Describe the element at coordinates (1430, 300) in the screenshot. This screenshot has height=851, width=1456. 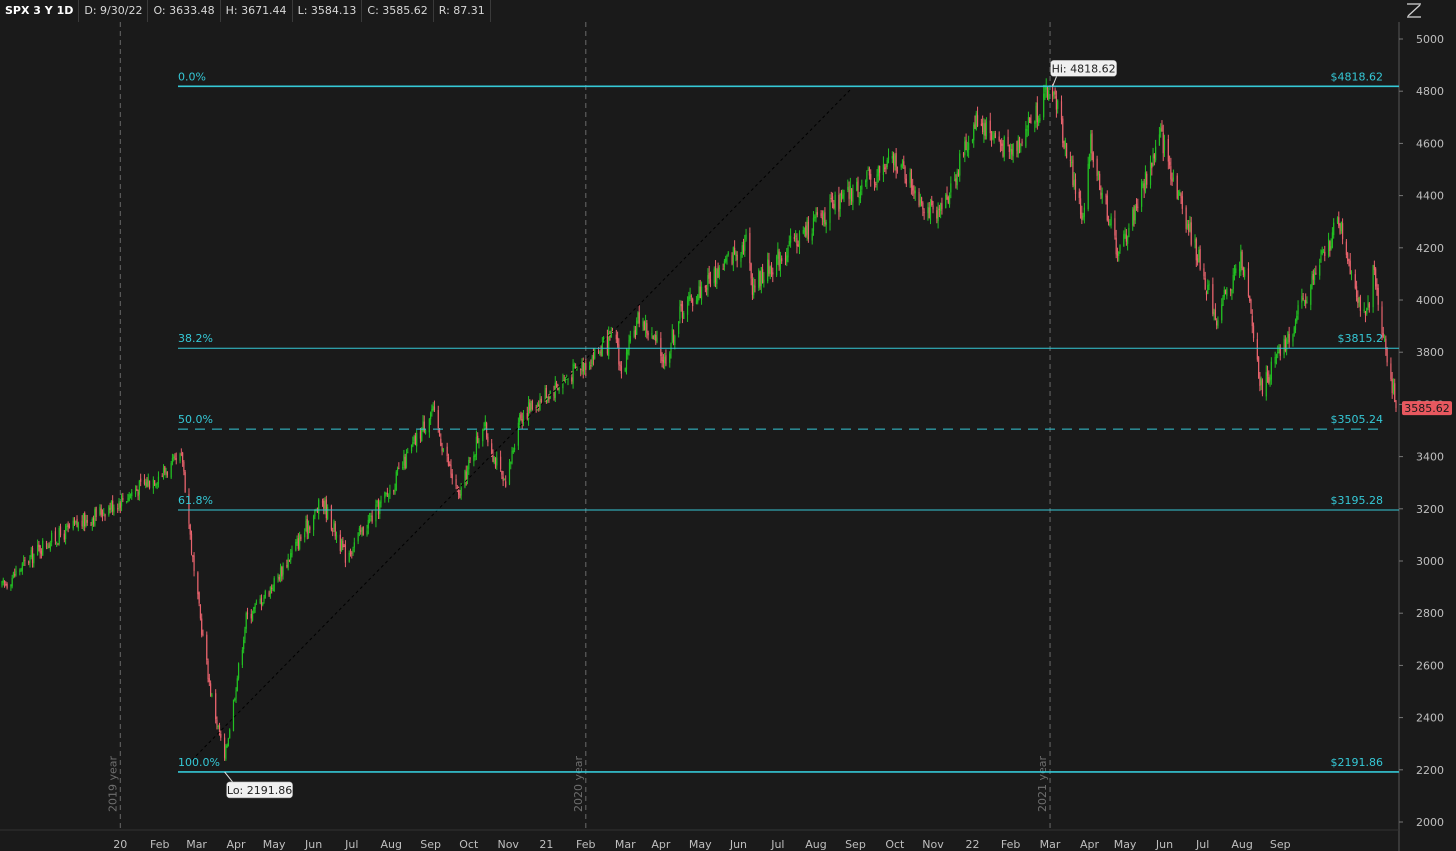
I see `y-tick-label: 4000` at that location.